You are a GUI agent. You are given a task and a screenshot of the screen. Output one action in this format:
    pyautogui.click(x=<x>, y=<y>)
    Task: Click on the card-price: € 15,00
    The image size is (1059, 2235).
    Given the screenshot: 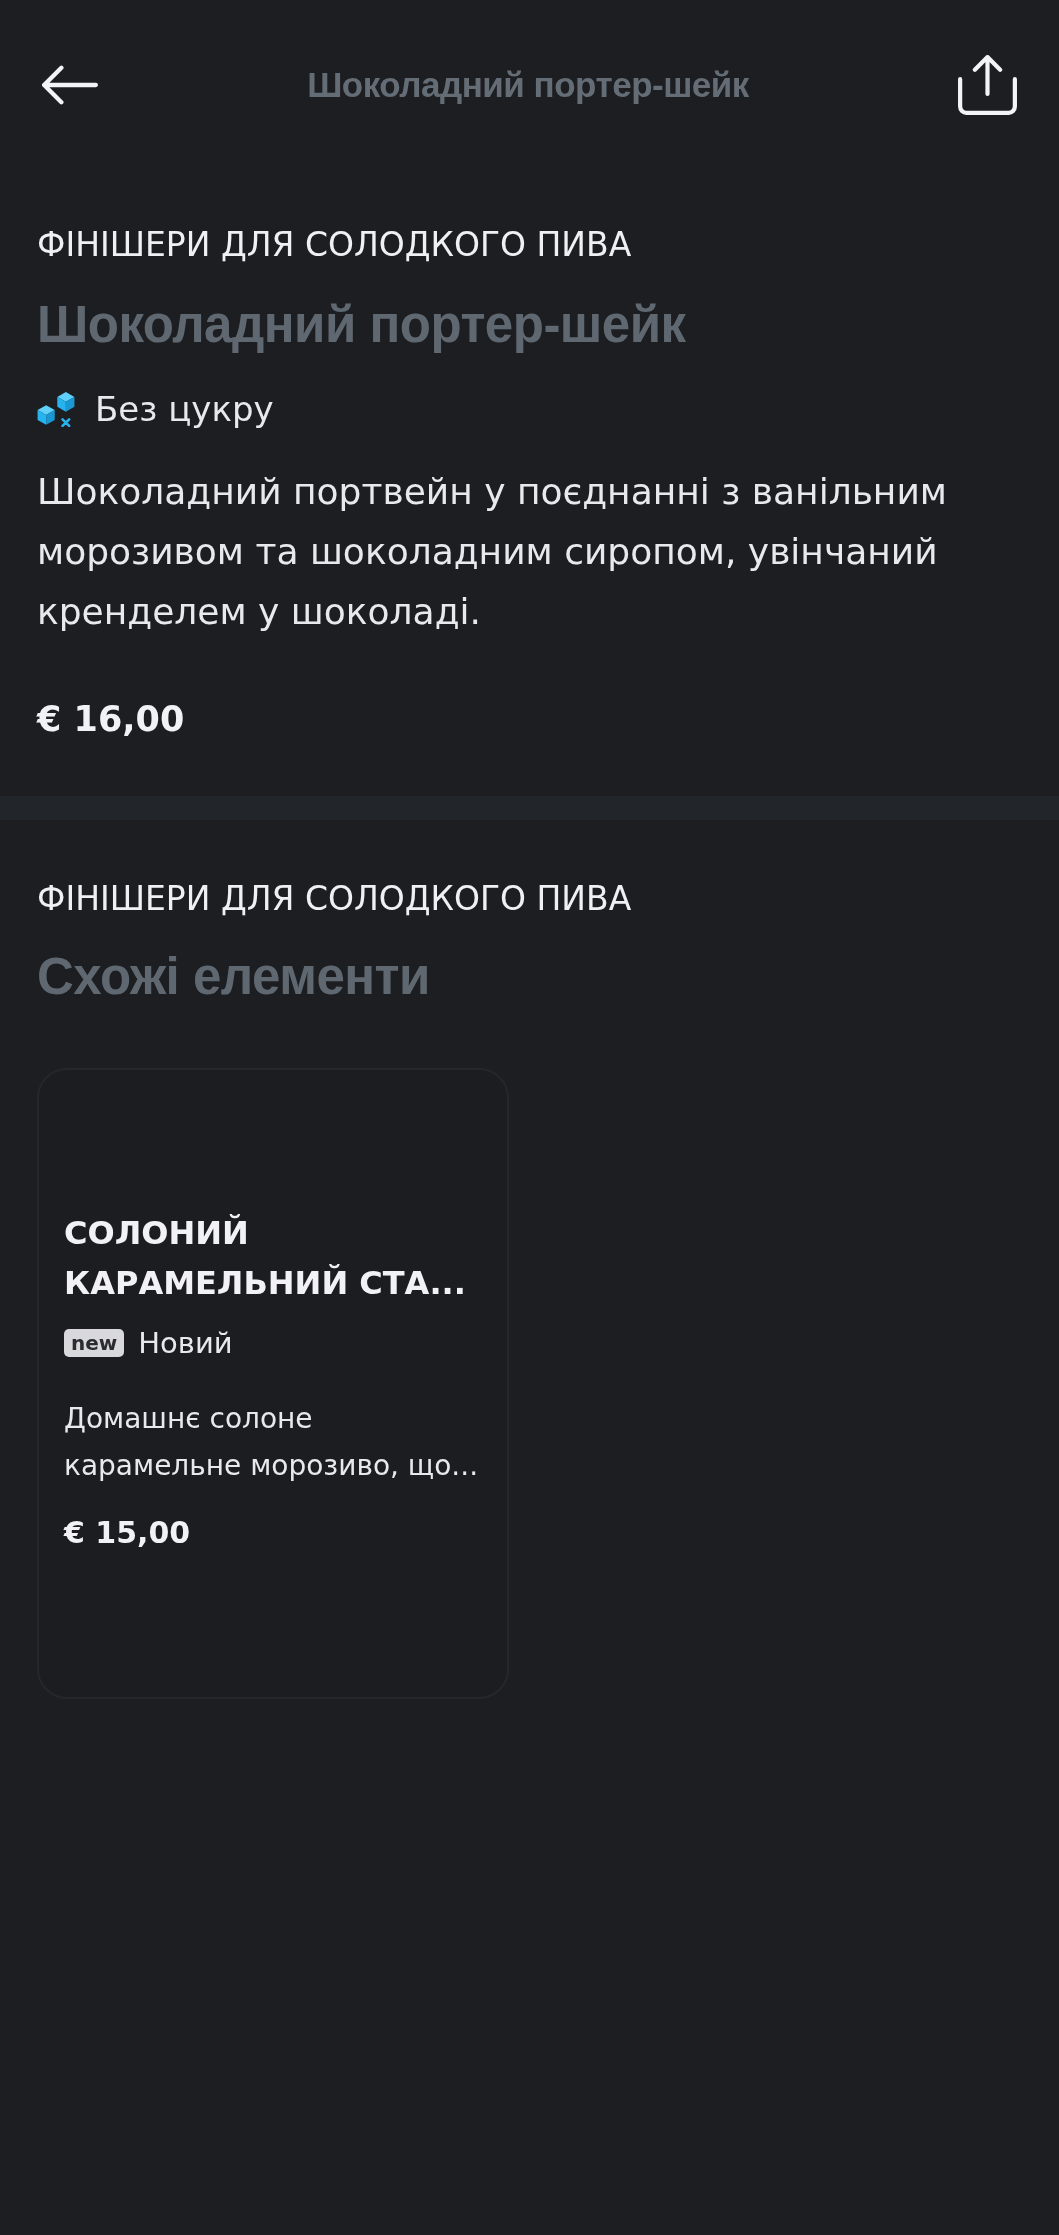 What is the action you would take?
    pyautogui.click(x=127, y=1533)
    